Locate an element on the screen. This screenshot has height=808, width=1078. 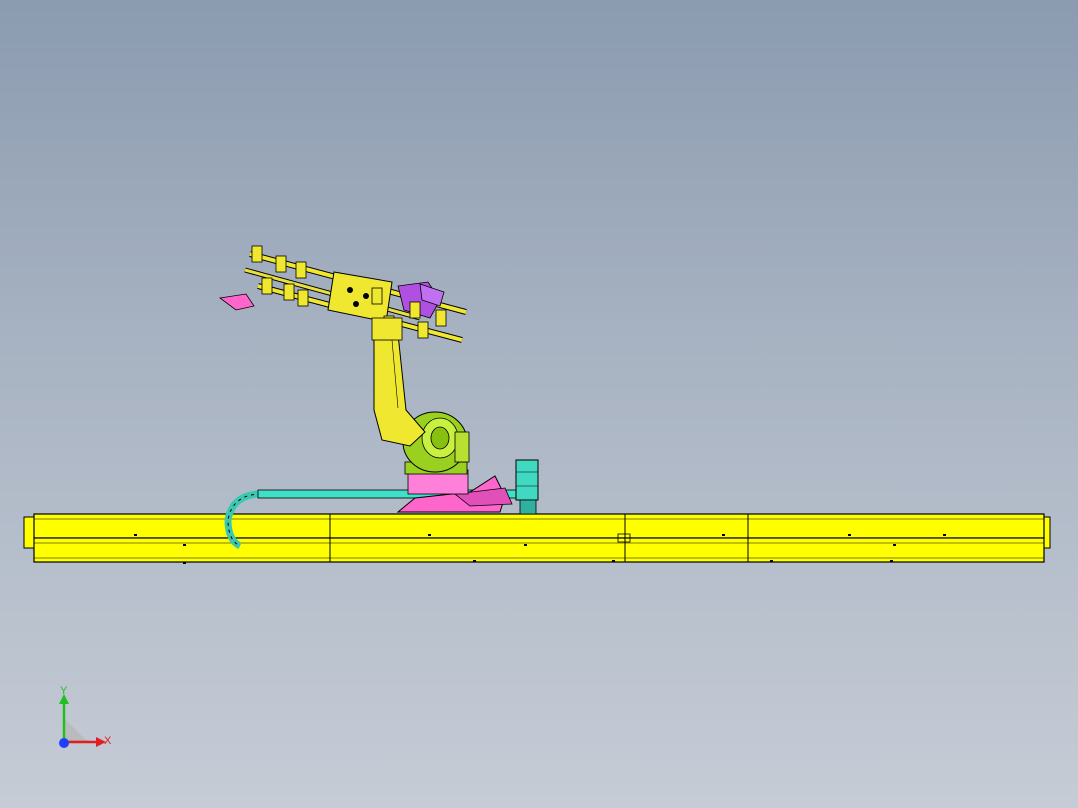
robot-wrist is located at coordinates (387, 329).